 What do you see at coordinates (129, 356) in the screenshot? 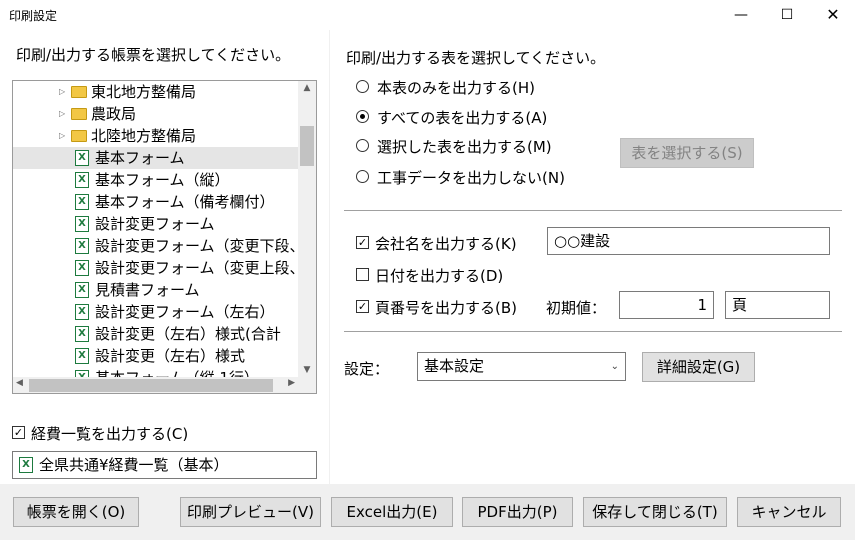
I see `tree-file-item: X 設計変更（左右）様式` at bounding box center [129, 356].